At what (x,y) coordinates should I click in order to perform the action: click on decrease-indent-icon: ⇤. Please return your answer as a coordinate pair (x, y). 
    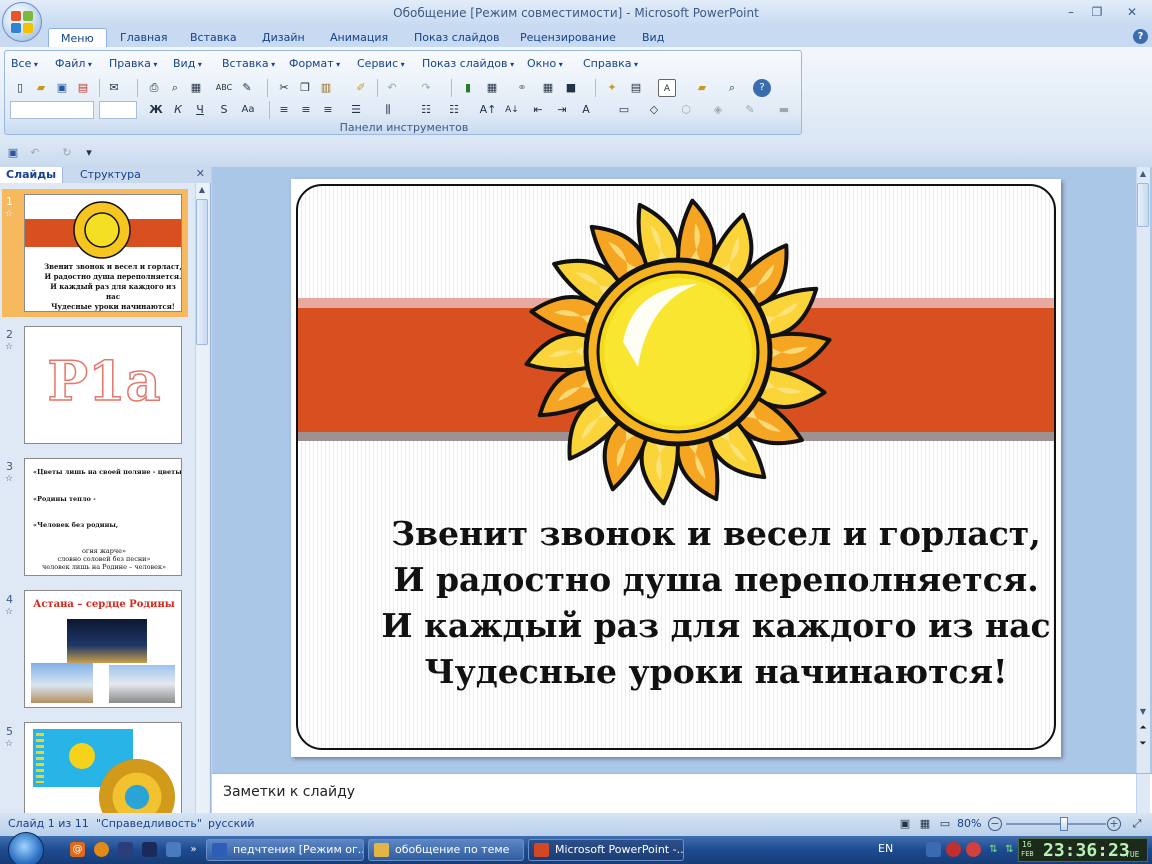
    Looking at the image, I should click on (538, 110).